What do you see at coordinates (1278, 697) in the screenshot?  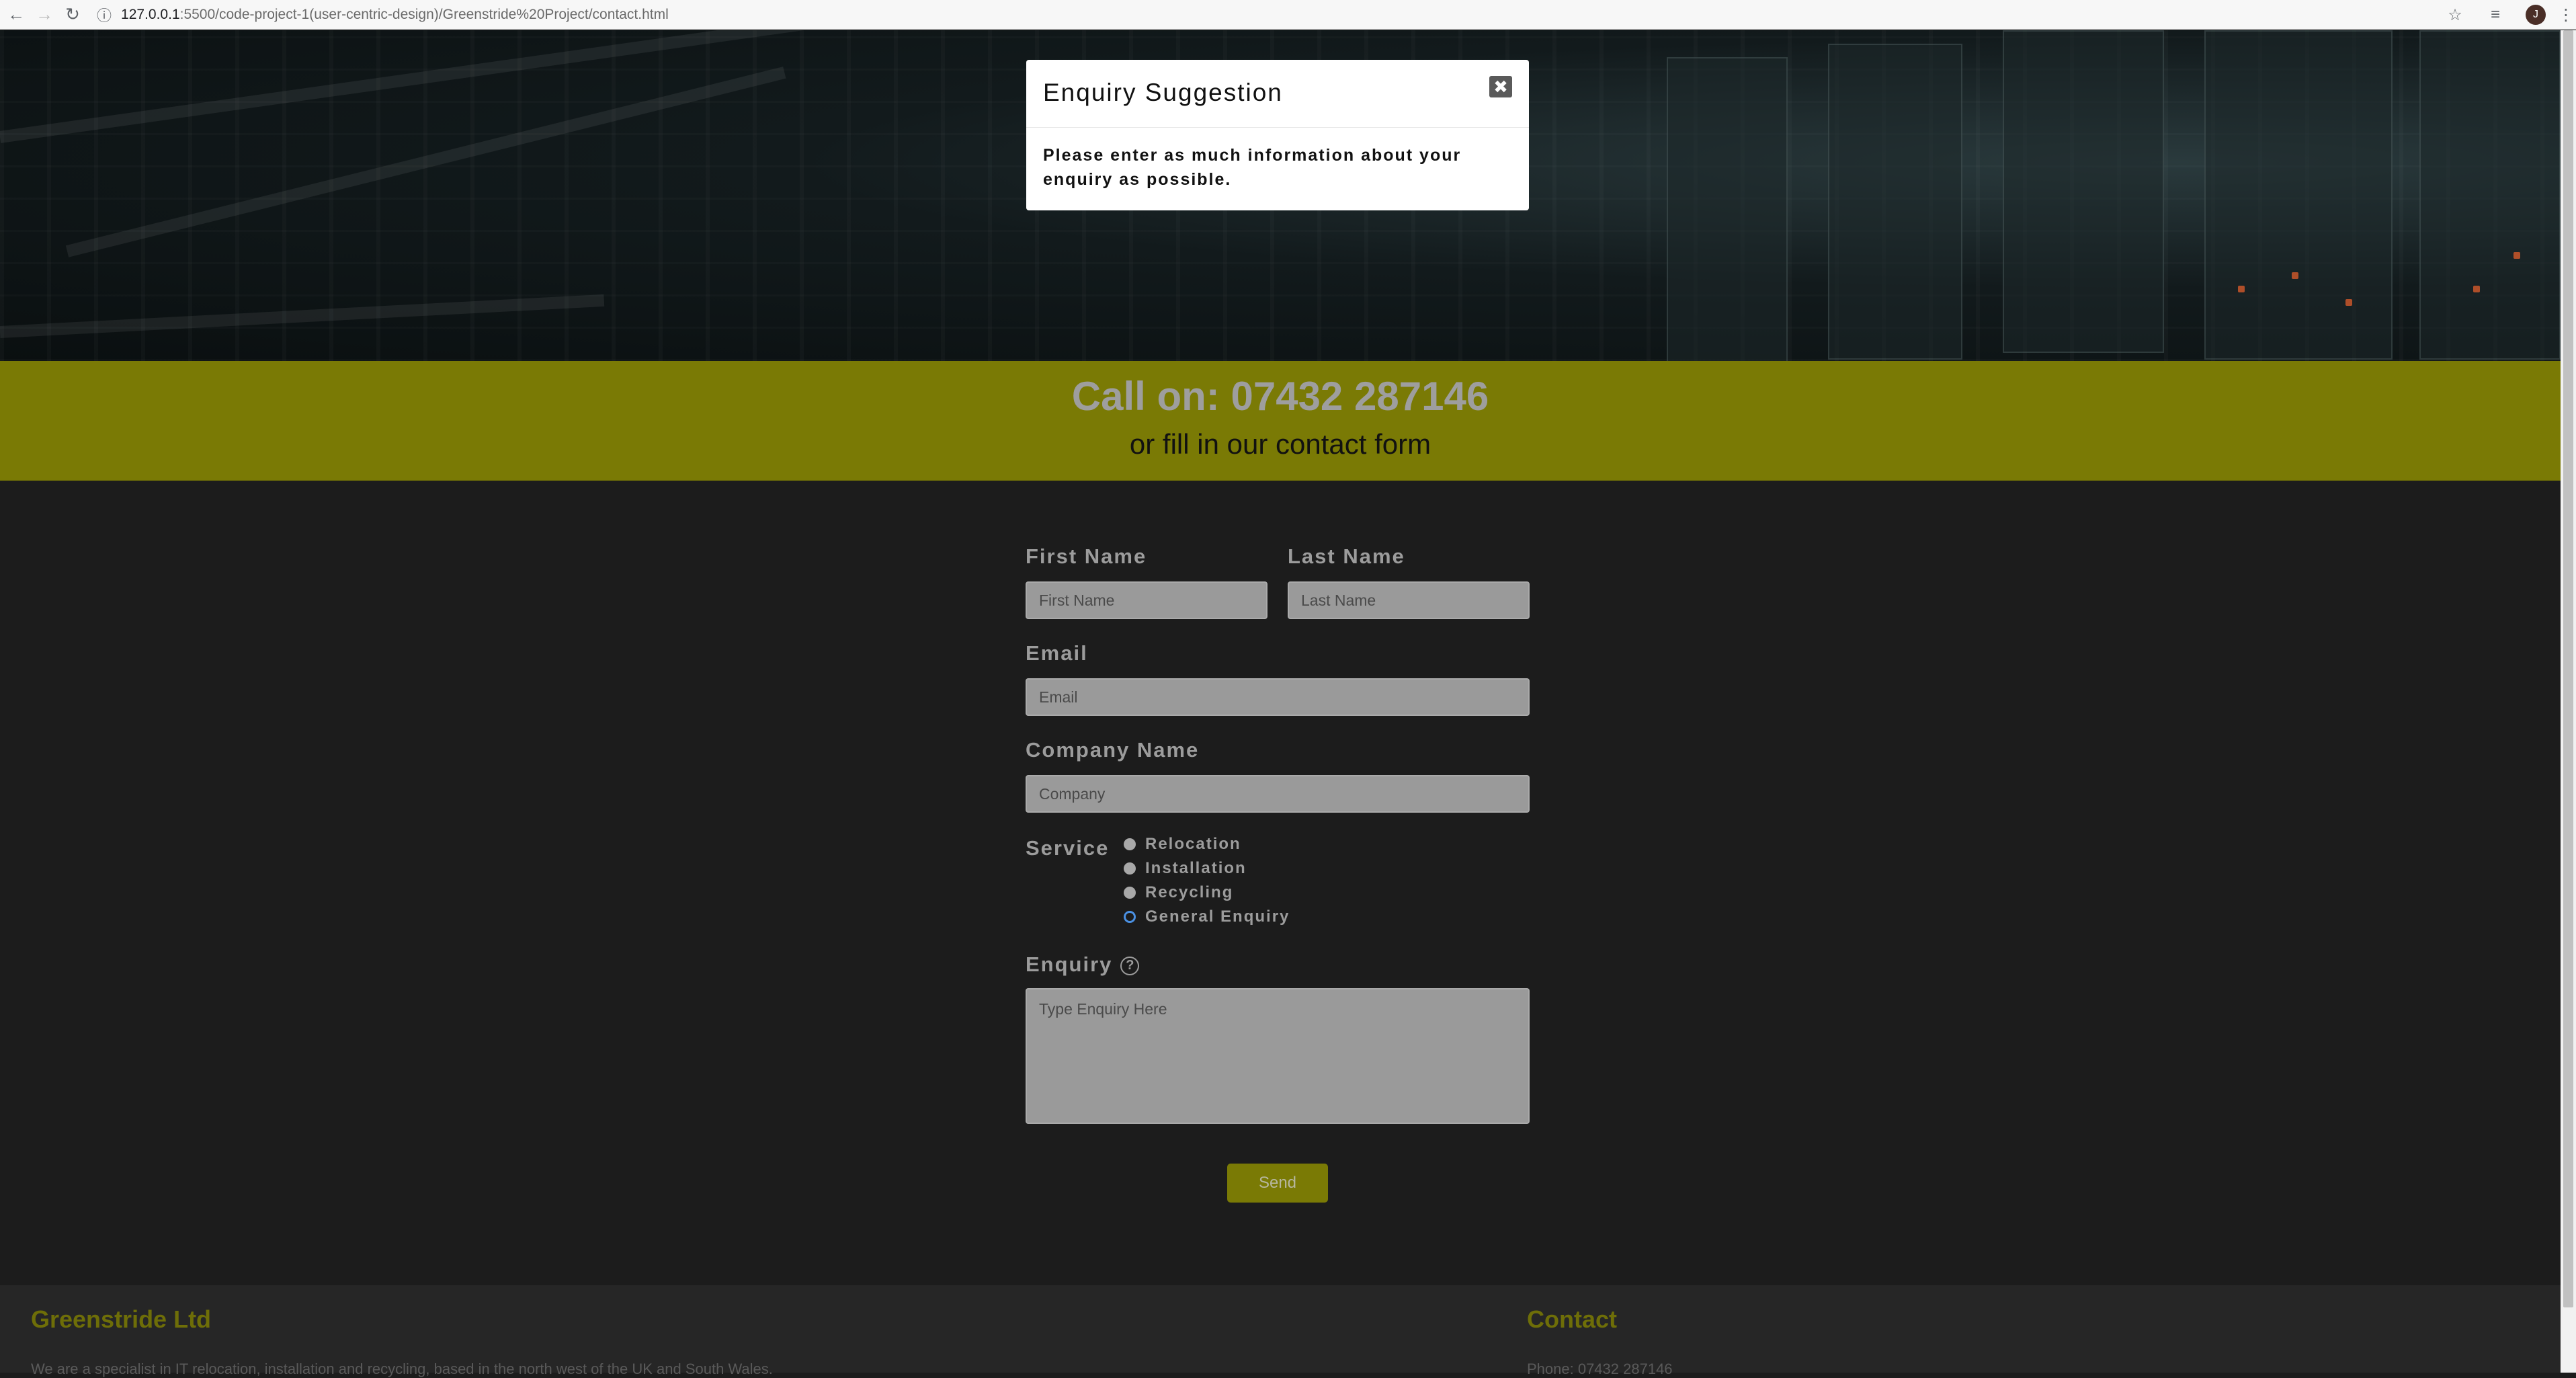 I see `email-field: Email` at bounding box center [1278, 697].